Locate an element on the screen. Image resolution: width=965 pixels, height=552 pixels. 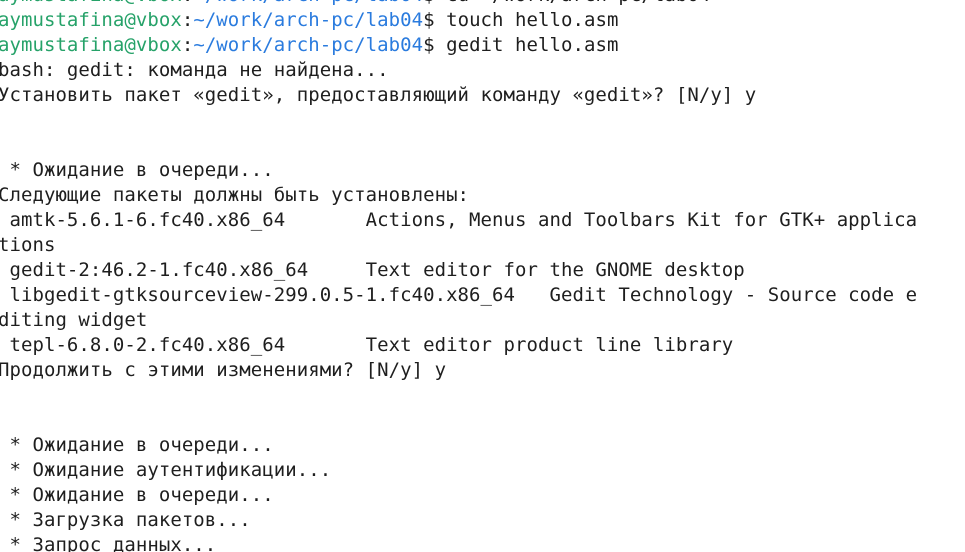
command-text: cd ~/work/arch-pc/lab04 is located at coordinates (578, 3).